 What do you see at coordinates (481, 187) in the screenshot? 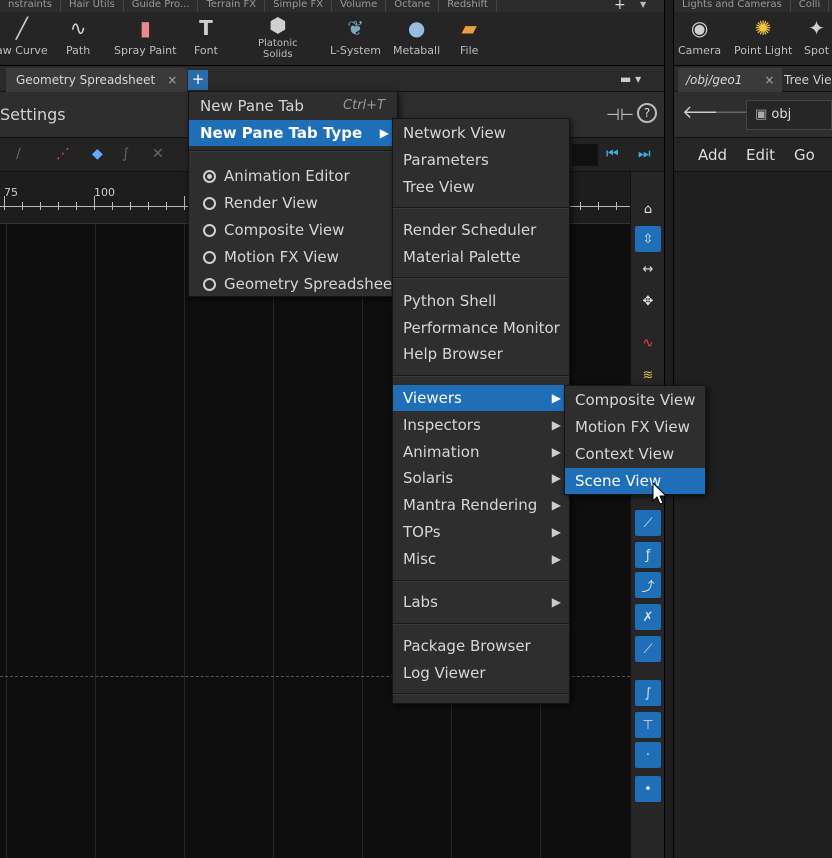
I see `menu-item-tree-view: Tree View` at bounding box center [481, 187].